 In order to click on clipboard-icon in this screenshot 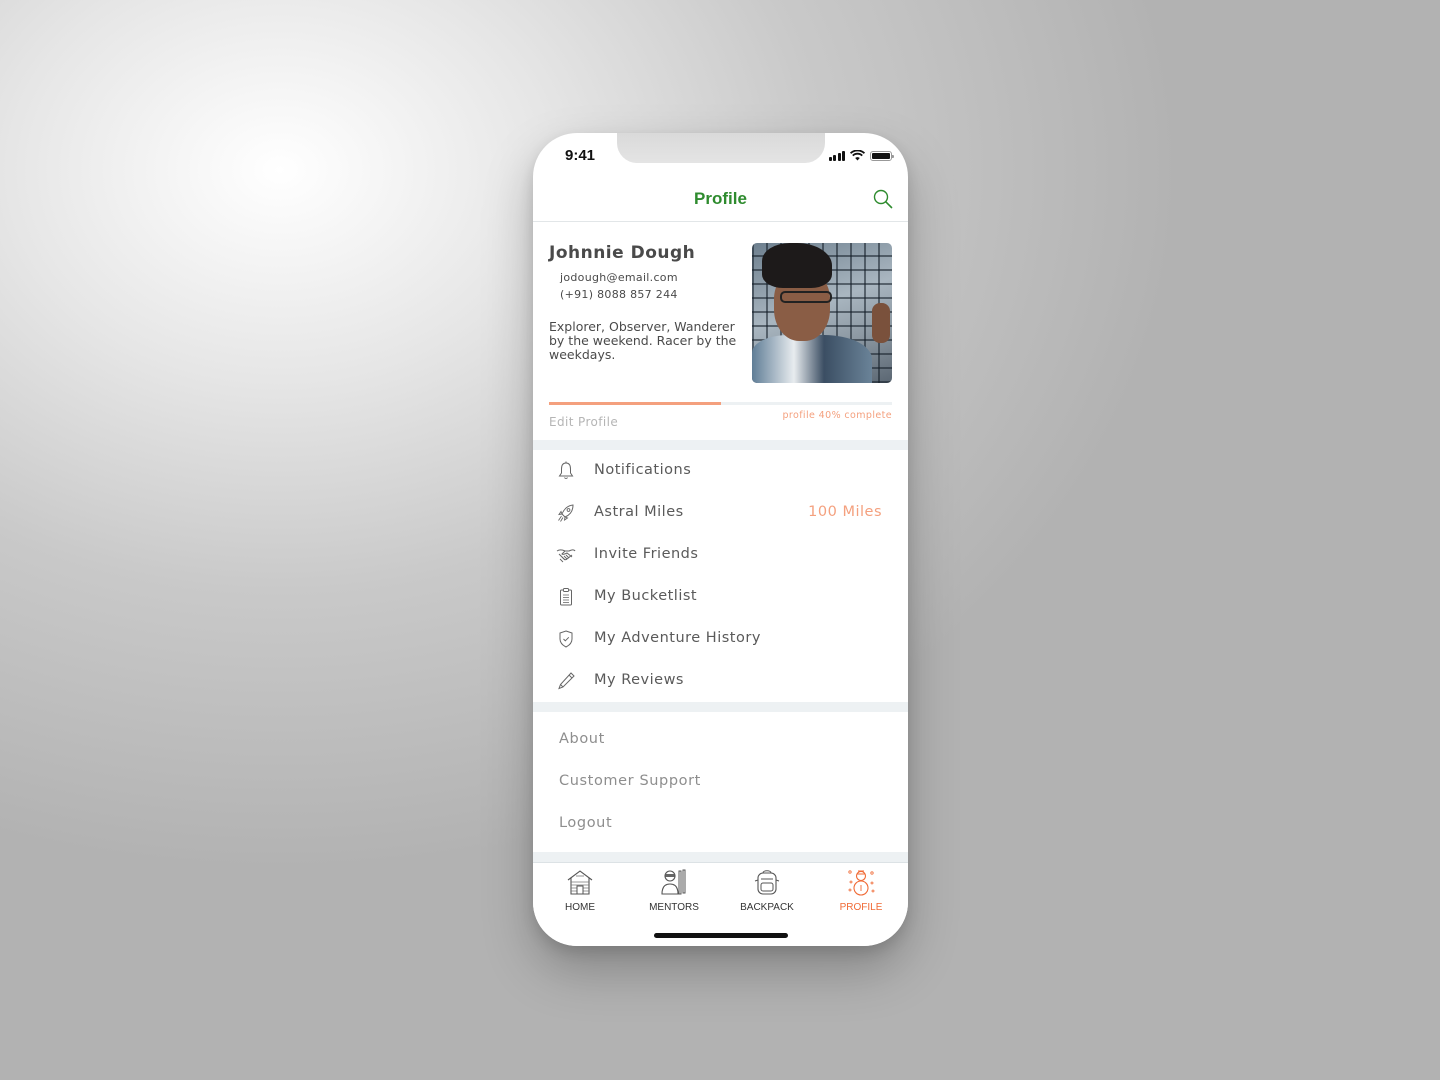, I will do `click(566, 597)`.